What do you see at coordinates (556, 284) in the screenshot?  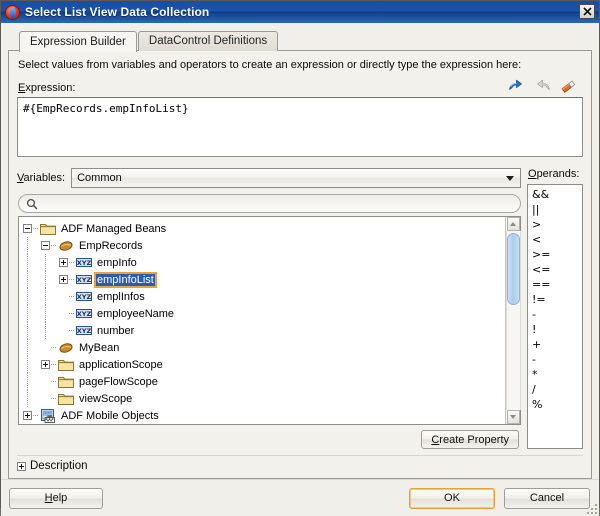 I see `operand-item: ==` at bounding box center [556, 284].